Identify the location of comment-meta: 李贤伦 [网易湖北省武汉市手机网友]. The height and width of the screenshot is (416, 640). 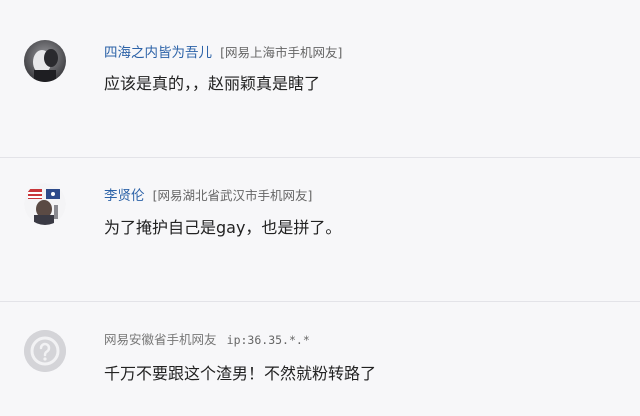
(208, 194).